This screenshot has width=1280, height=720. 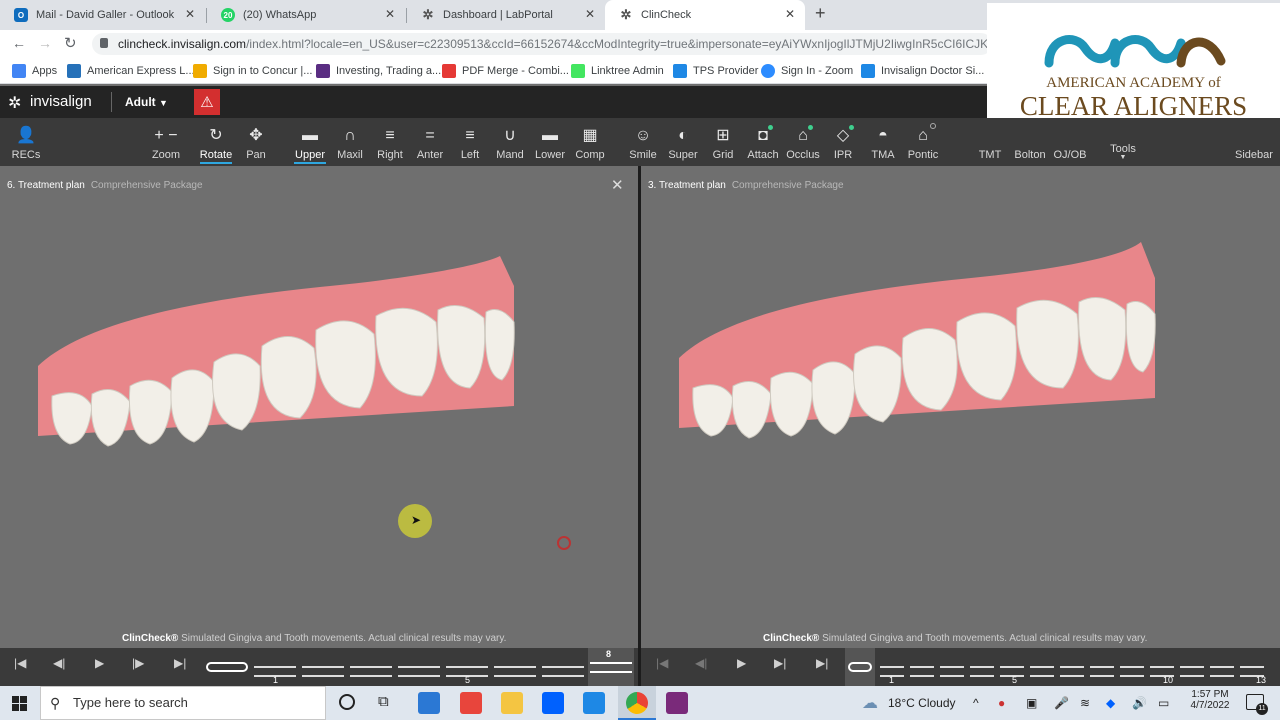 What do you see at coordinates (553, 703) in the screenshot?
I see `dropbox-icon` at bounding box center [553, 703].